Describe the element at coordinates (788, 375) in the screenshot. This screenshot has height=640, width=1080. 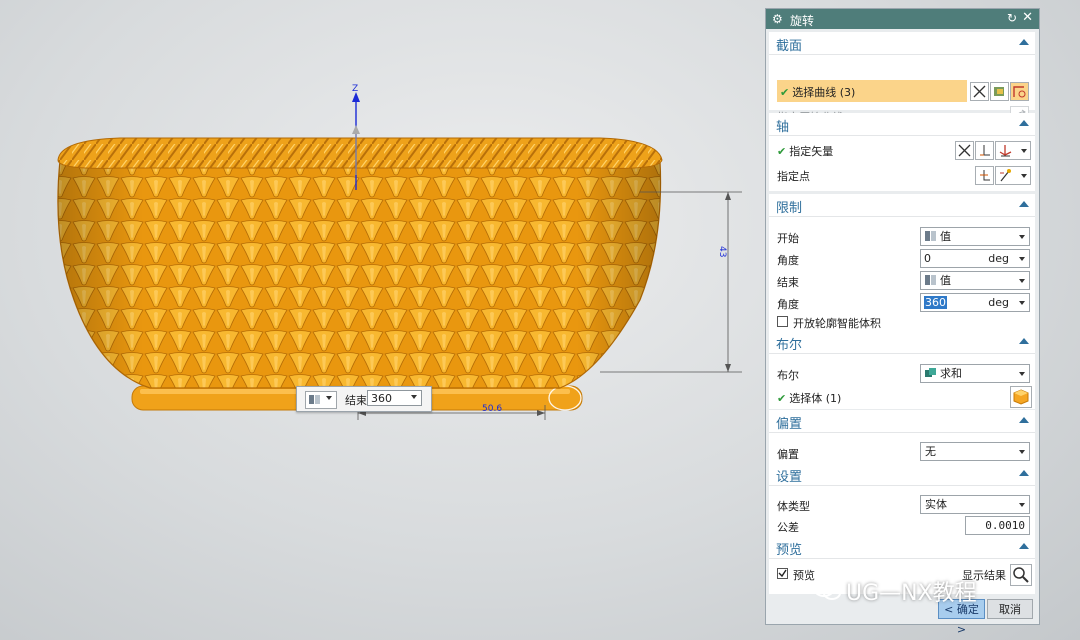
I see `boolean-label: 布尔` at that location.